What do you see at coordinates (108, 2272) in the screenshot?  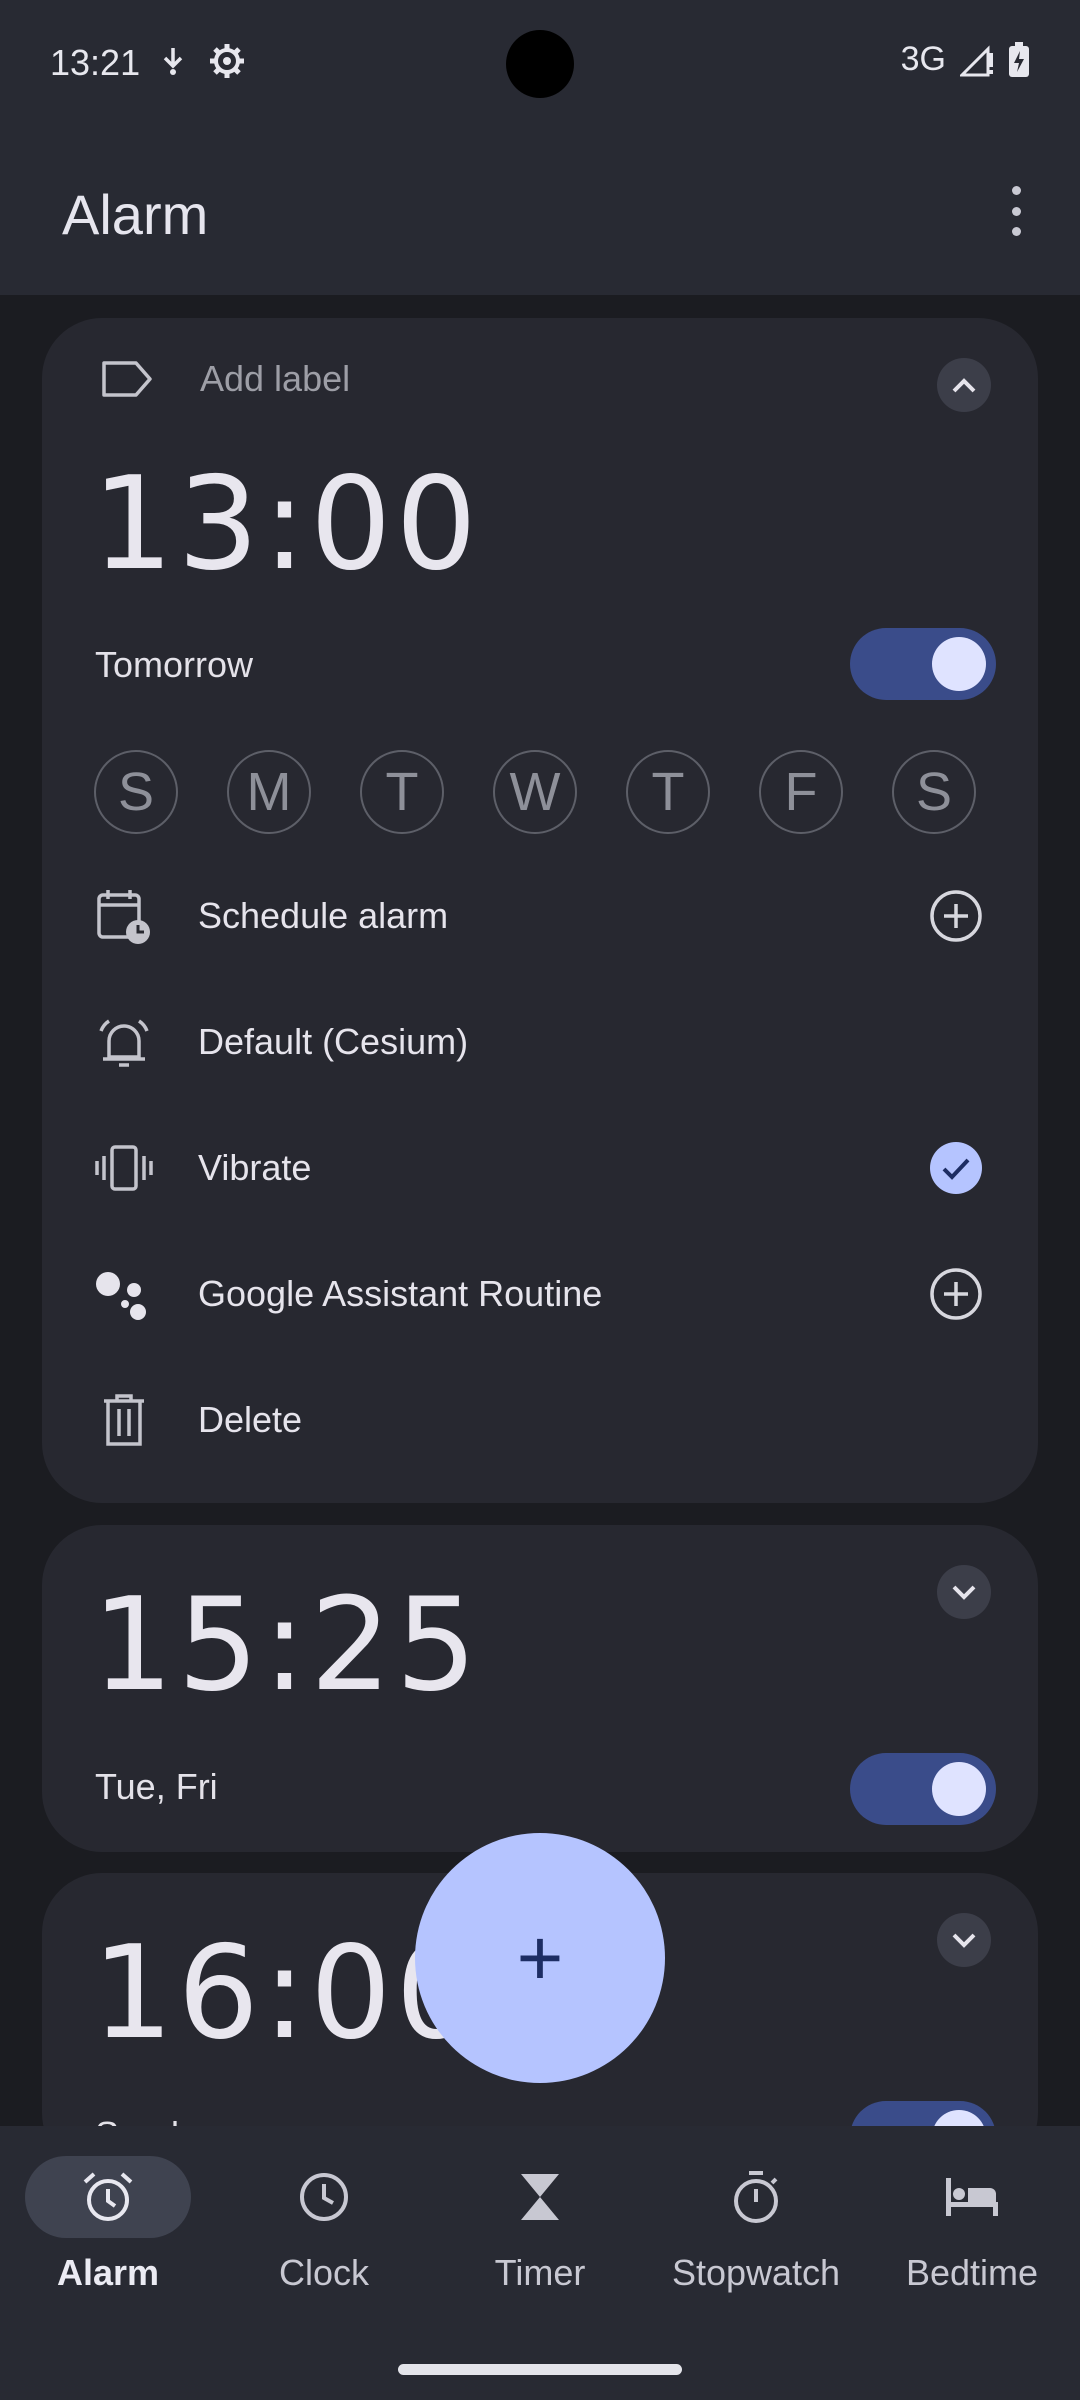 I see `nav-alarm-label: Alarm` at bounding box center [108, 2272].